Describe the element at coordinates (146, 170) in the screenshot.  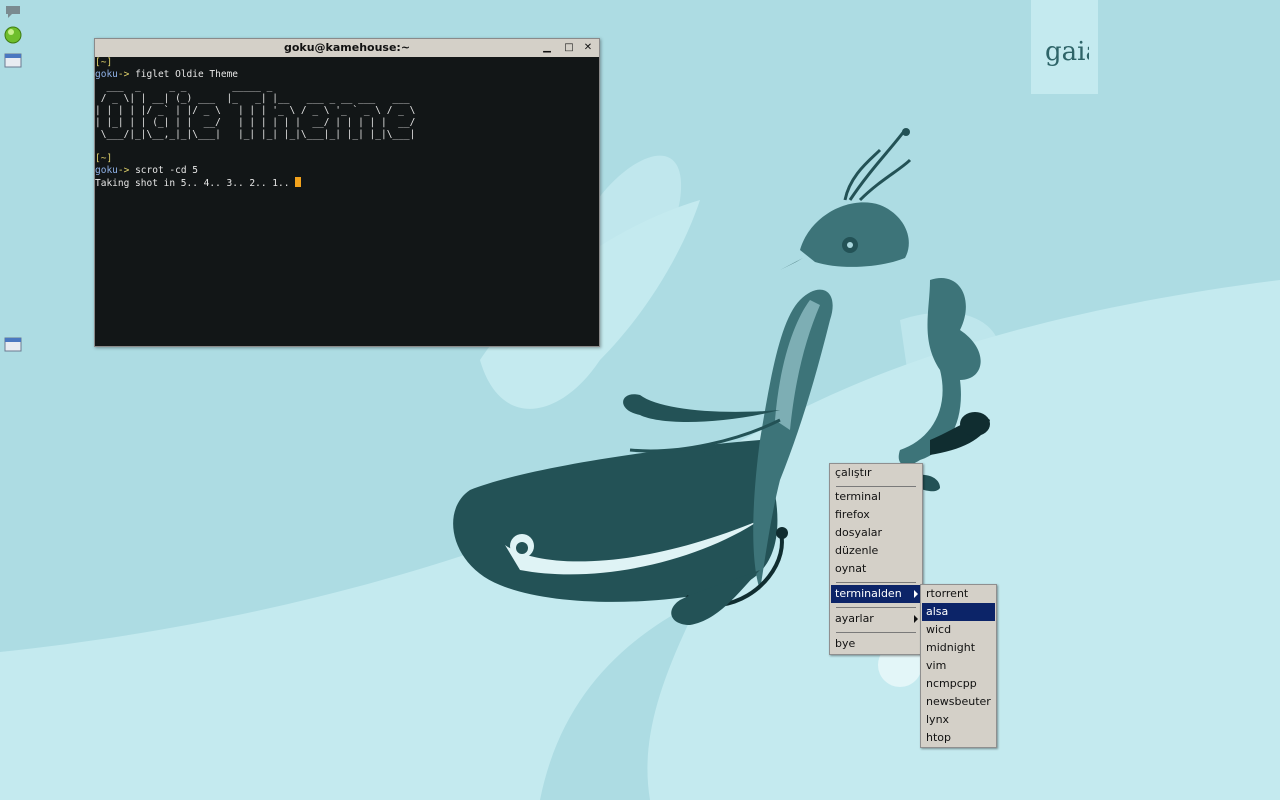
I see `terminal-line: goku-> scrot -cd 5` at that location.